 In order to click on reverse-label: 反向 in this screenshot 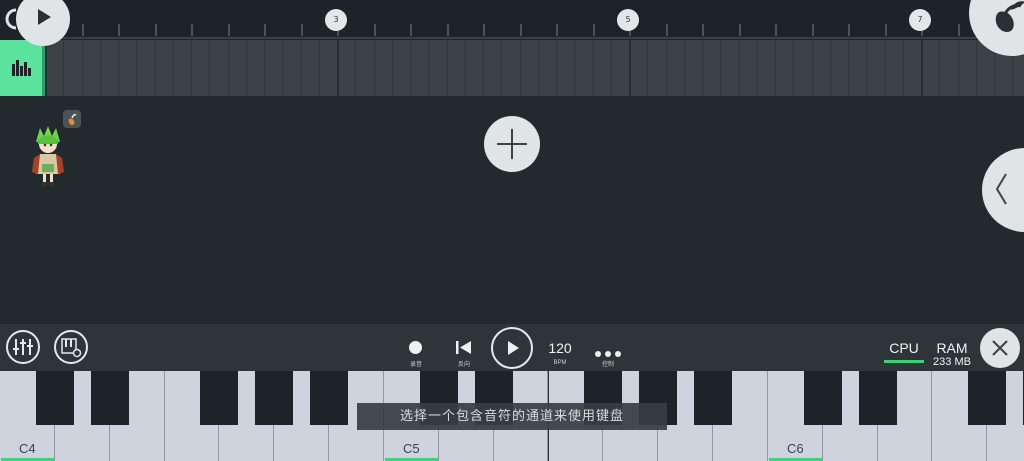, I will do `click(463, 364)`.